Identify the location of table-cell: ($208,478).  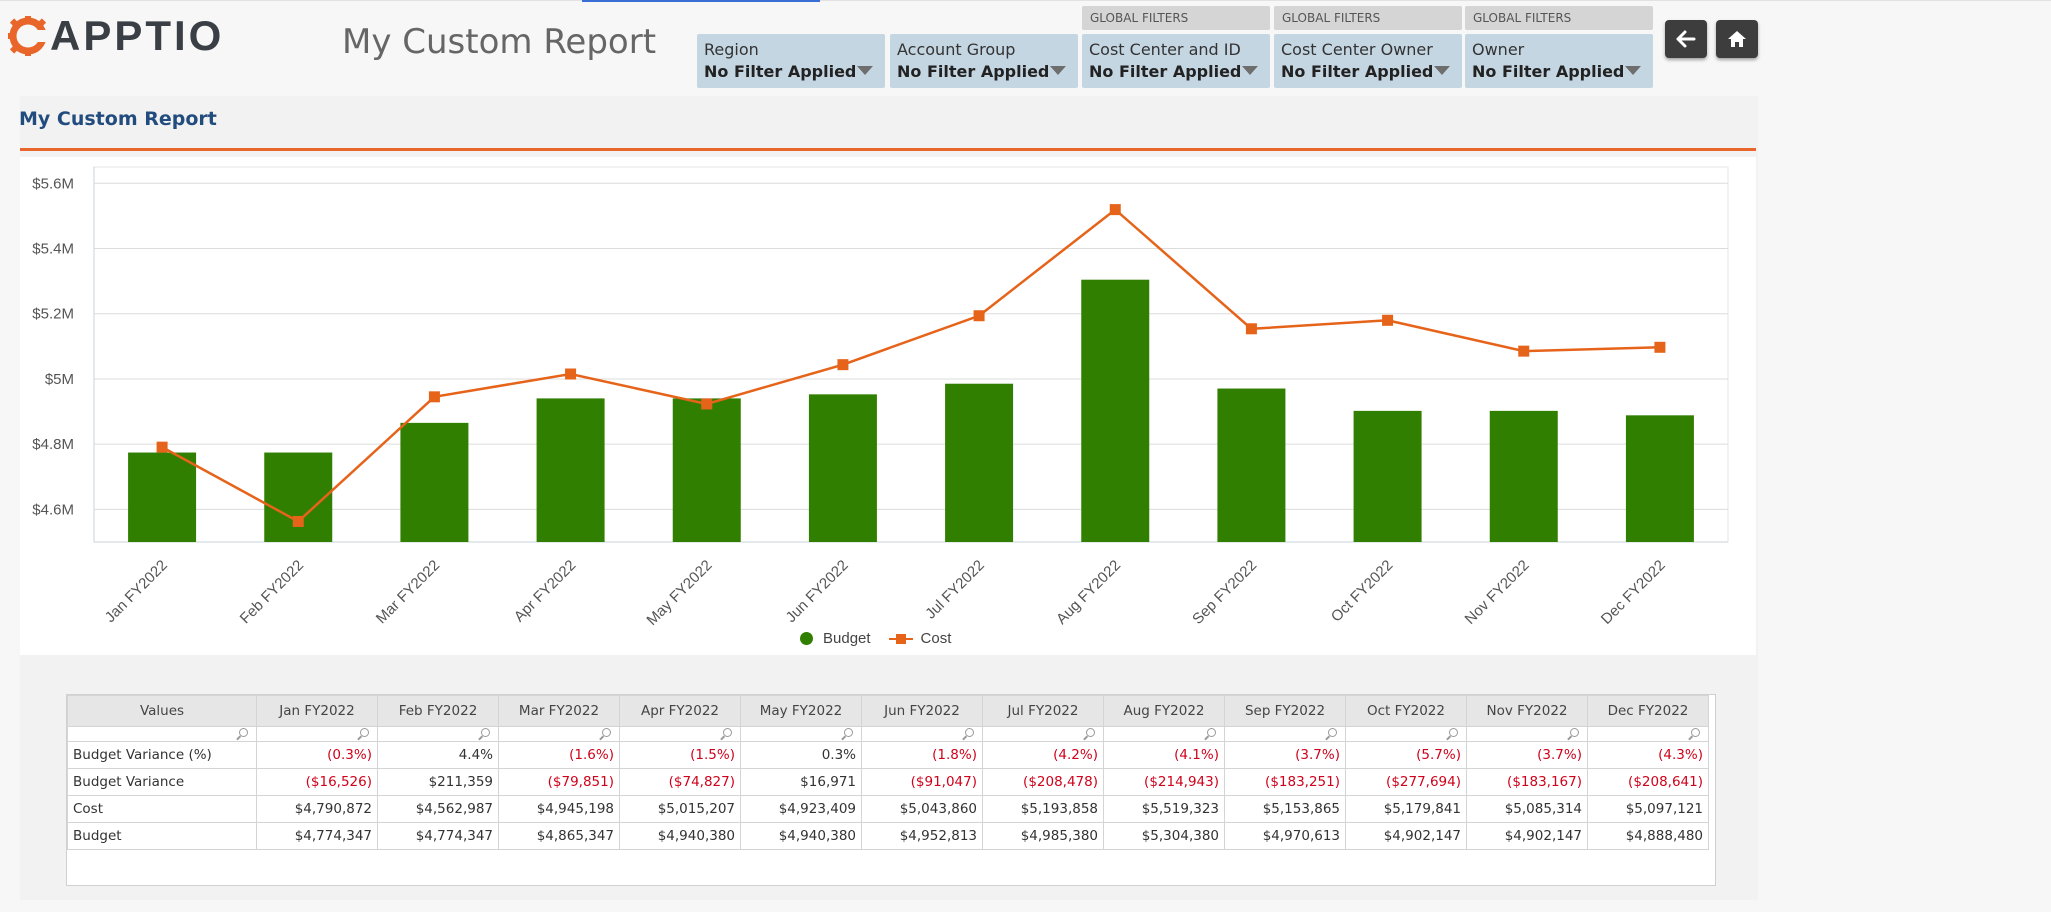
(1043, 782).